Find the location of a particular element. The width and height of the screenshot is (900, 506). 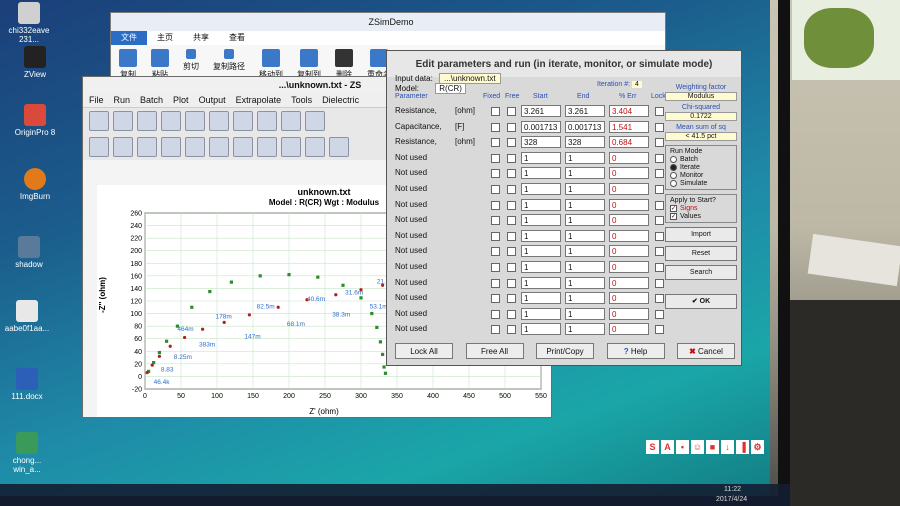

end-value-field: 3.261 is located at coordinates (585, 111).